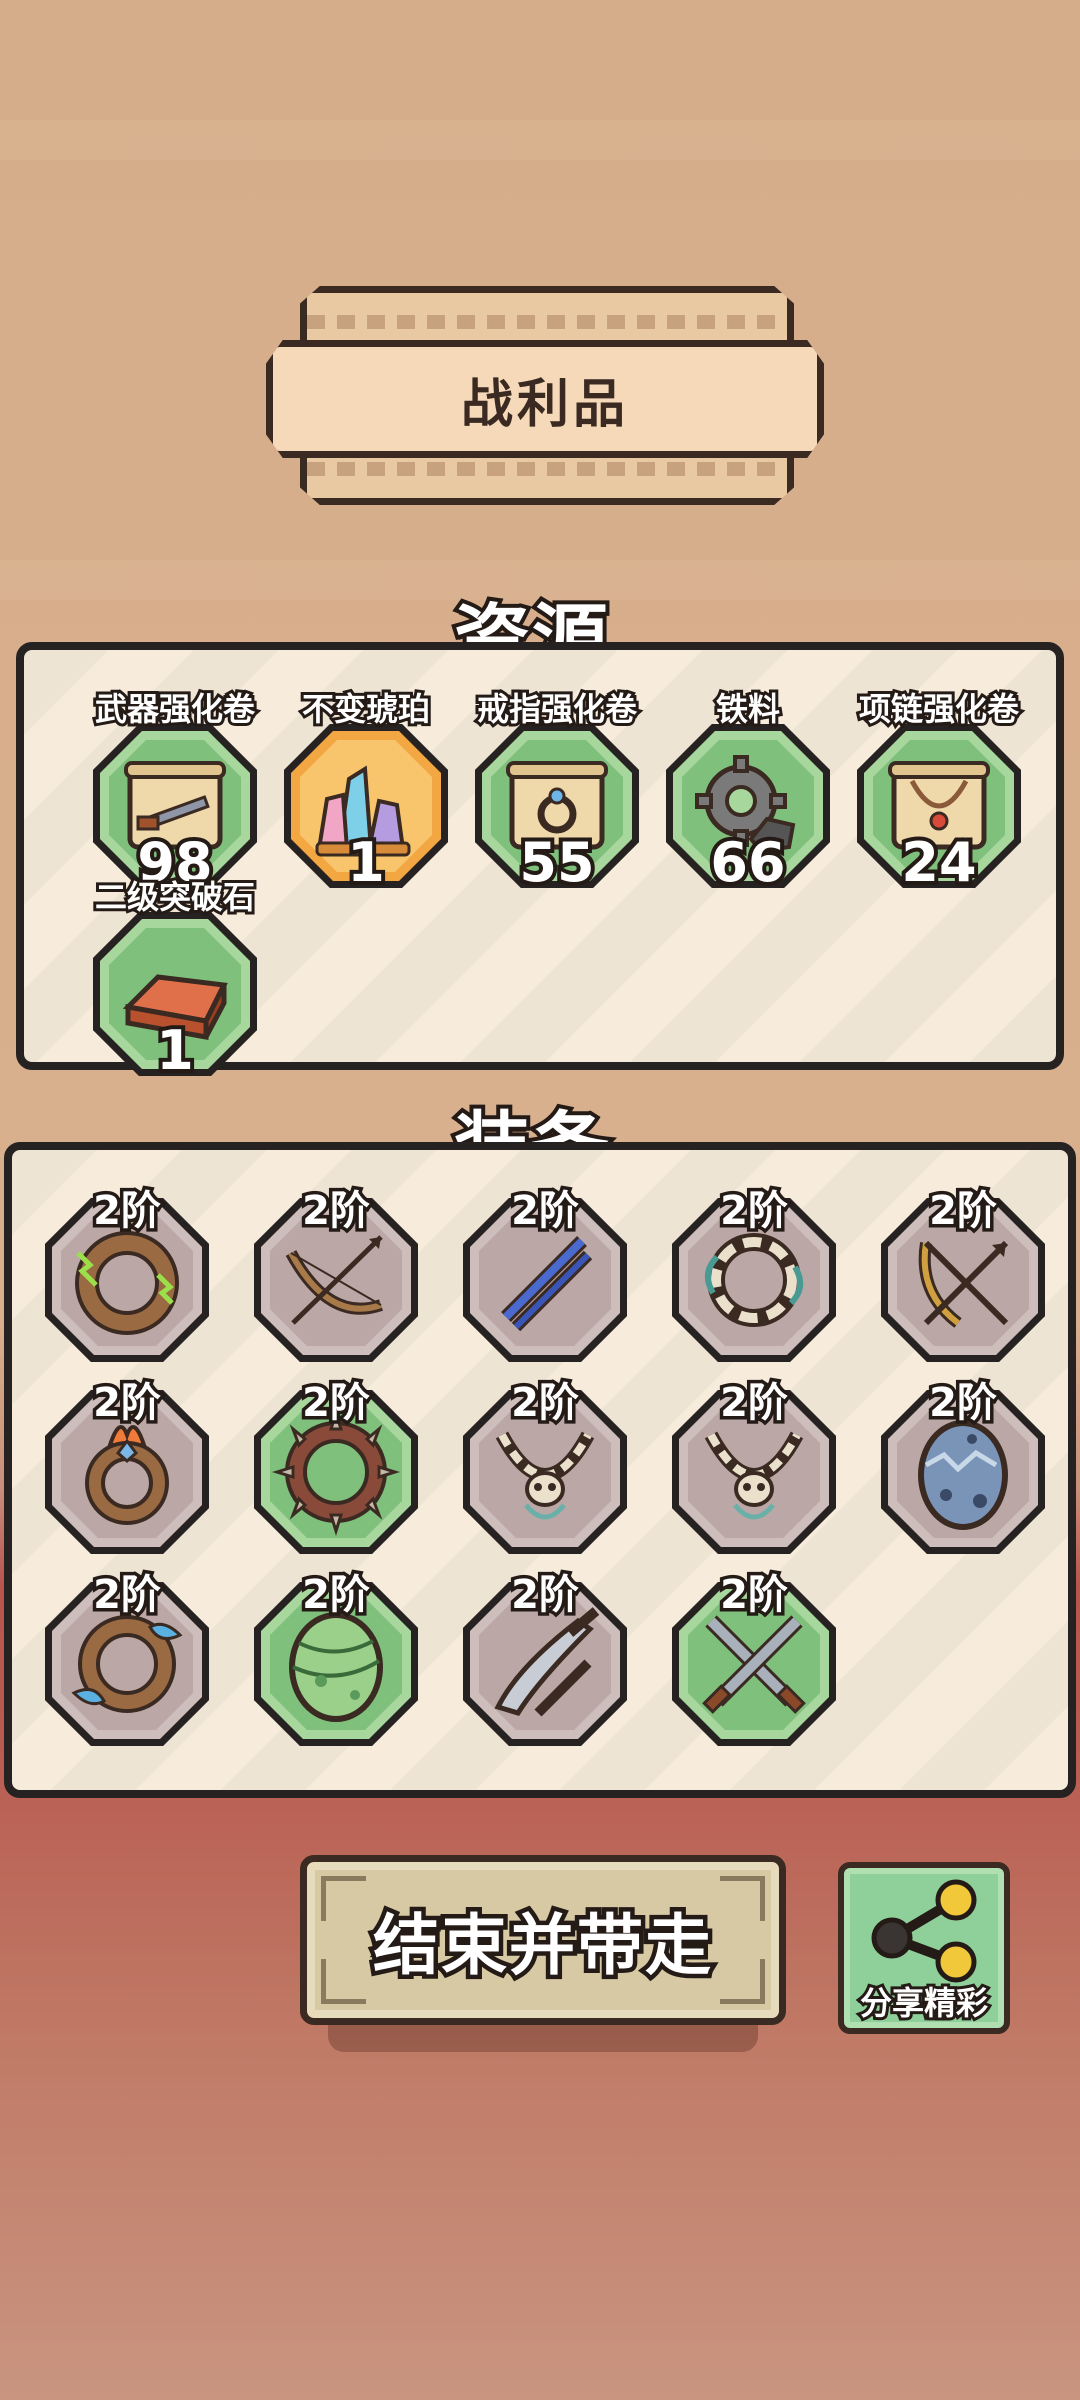  Describe the element at coordinates (556, 862) in the screenshot. I see `resource-count: 55` at that location.